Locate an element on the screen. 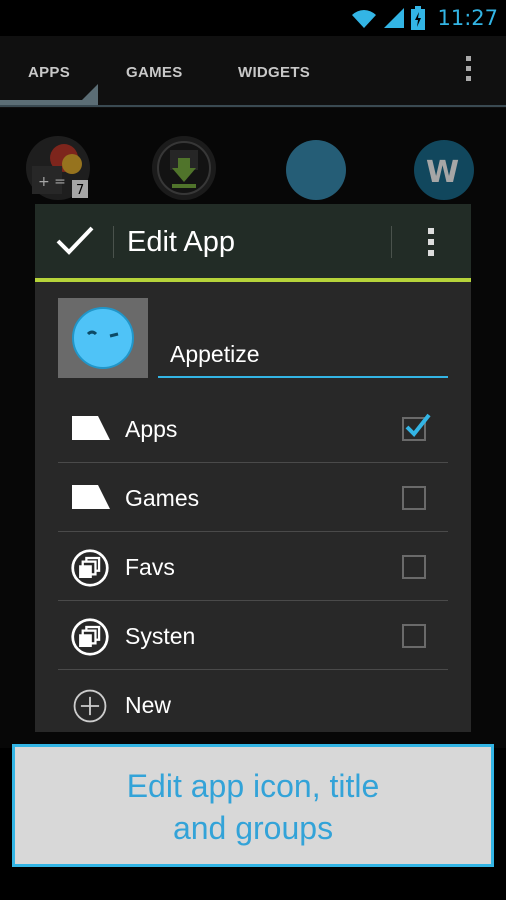  status-icons: 11:27 is located at coordinates (424, 18).